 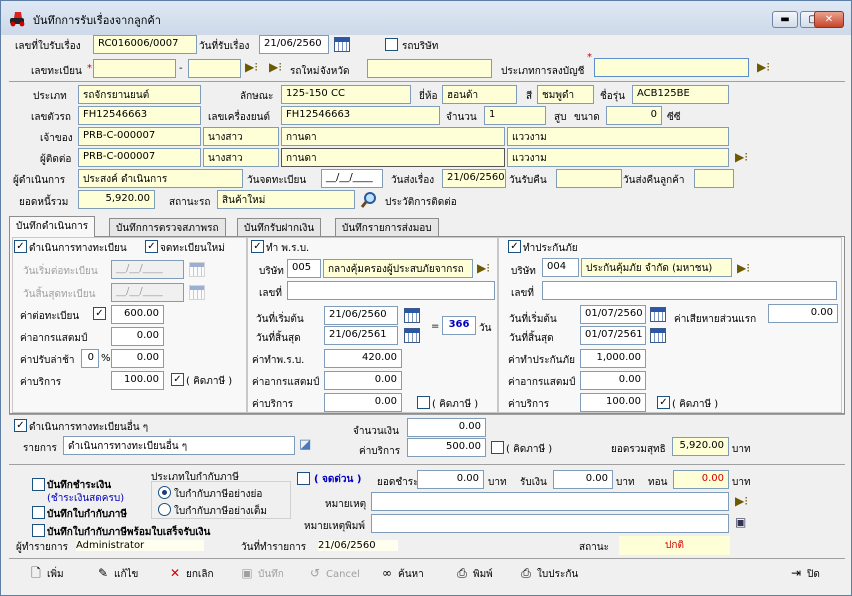 I want to click on color-field: ชมพูดำ, so click(x=565, y=94).